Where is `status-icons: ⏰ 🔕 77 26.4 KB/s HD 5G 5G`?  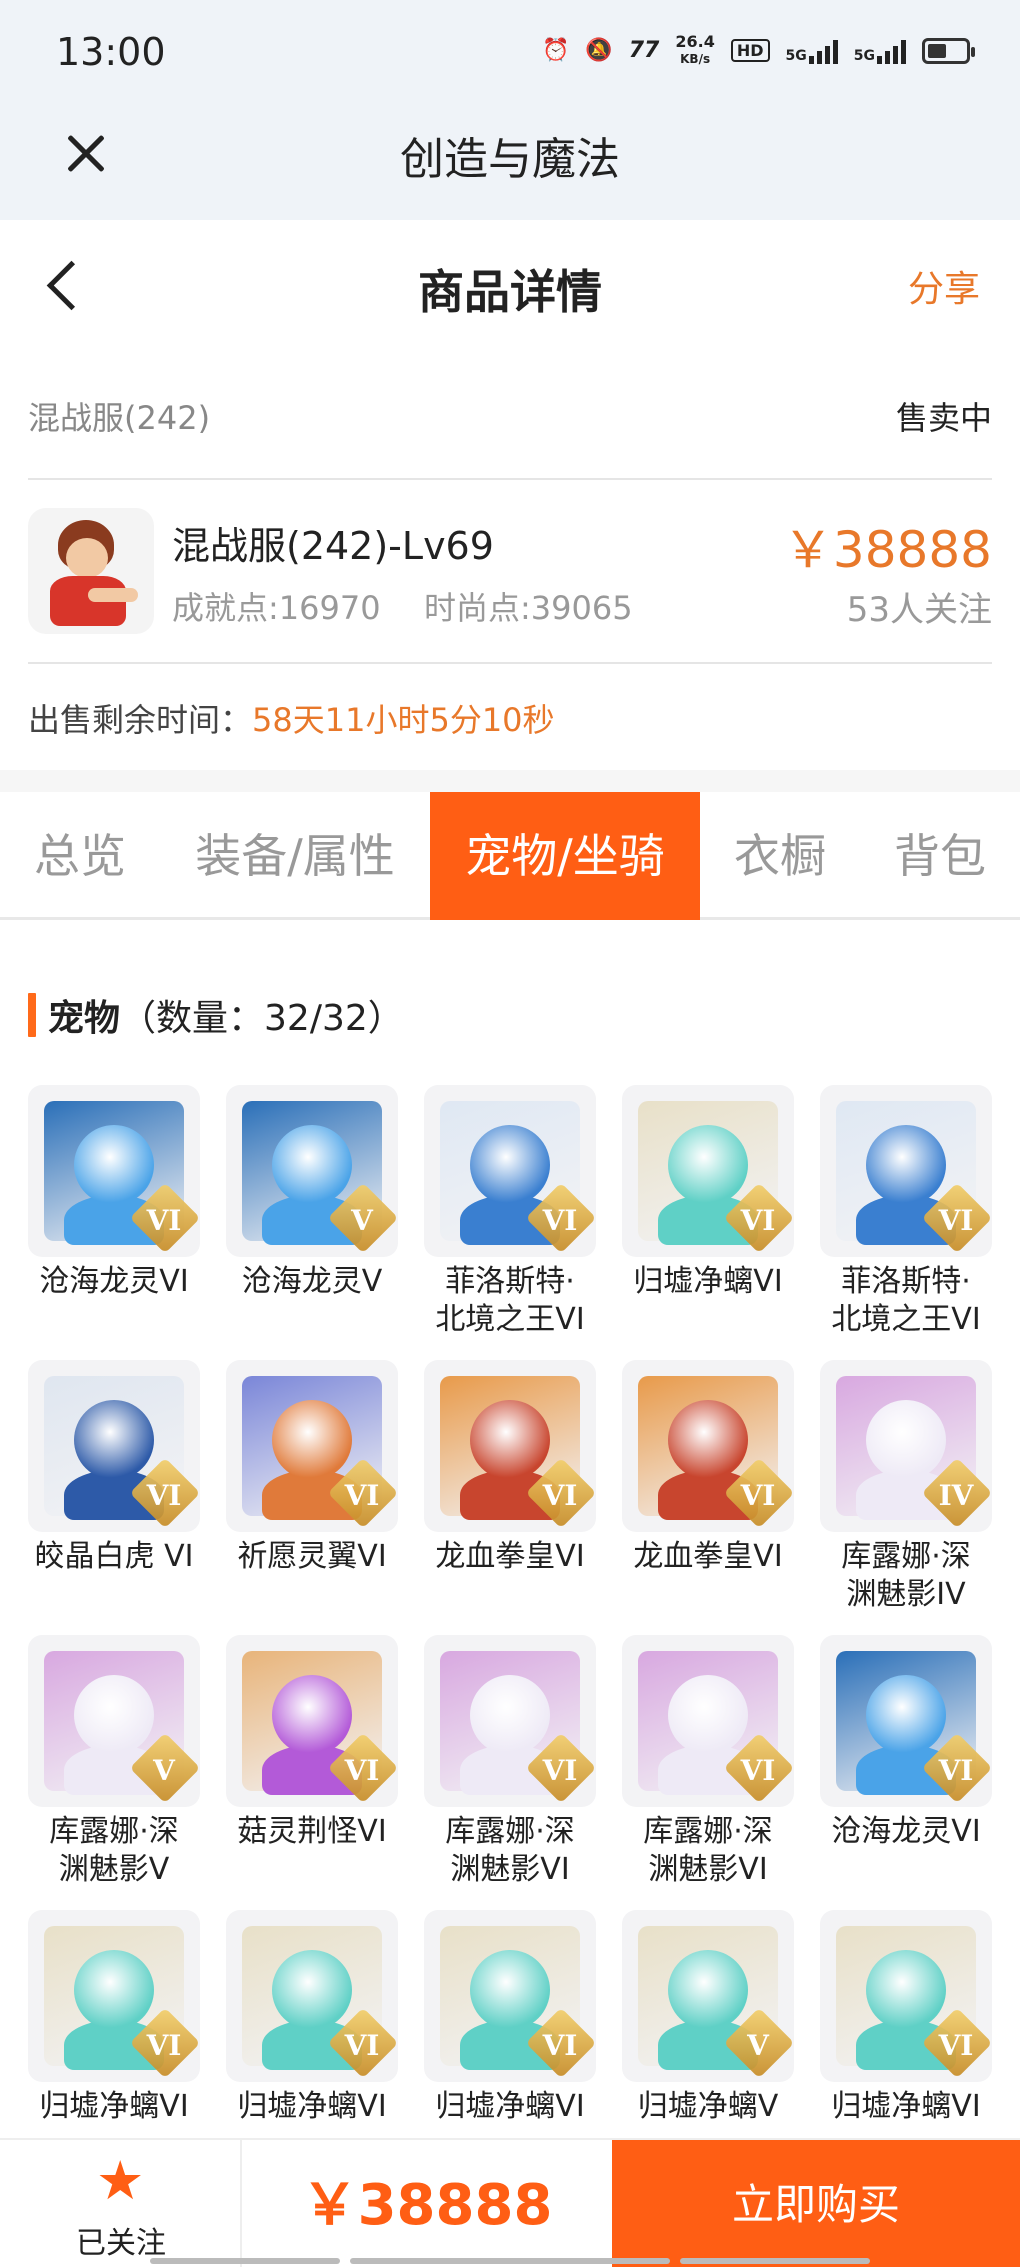
status-icons: ⏰ 🔕 77 26.4 KB/s HD 5G 5G is located at coordinates (758, 50).